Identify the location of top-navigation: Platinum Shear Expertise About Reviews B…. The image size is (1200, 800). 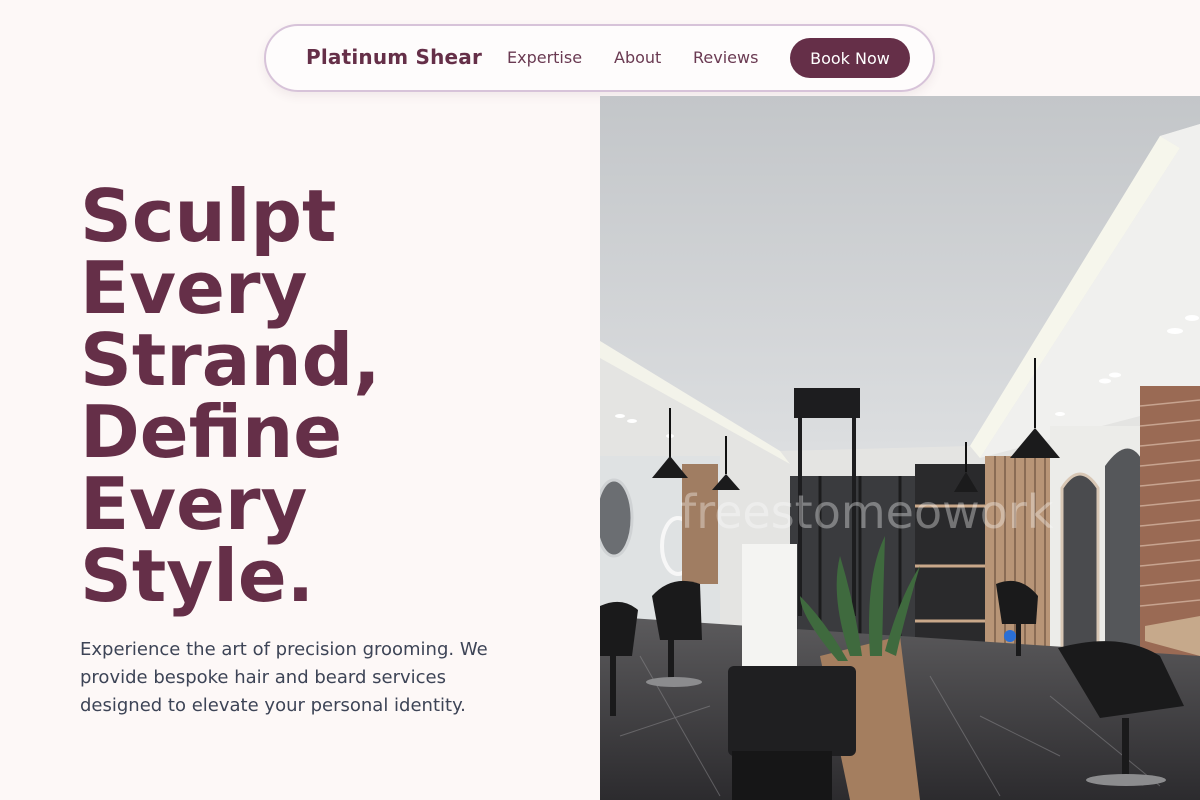
(599, 58).